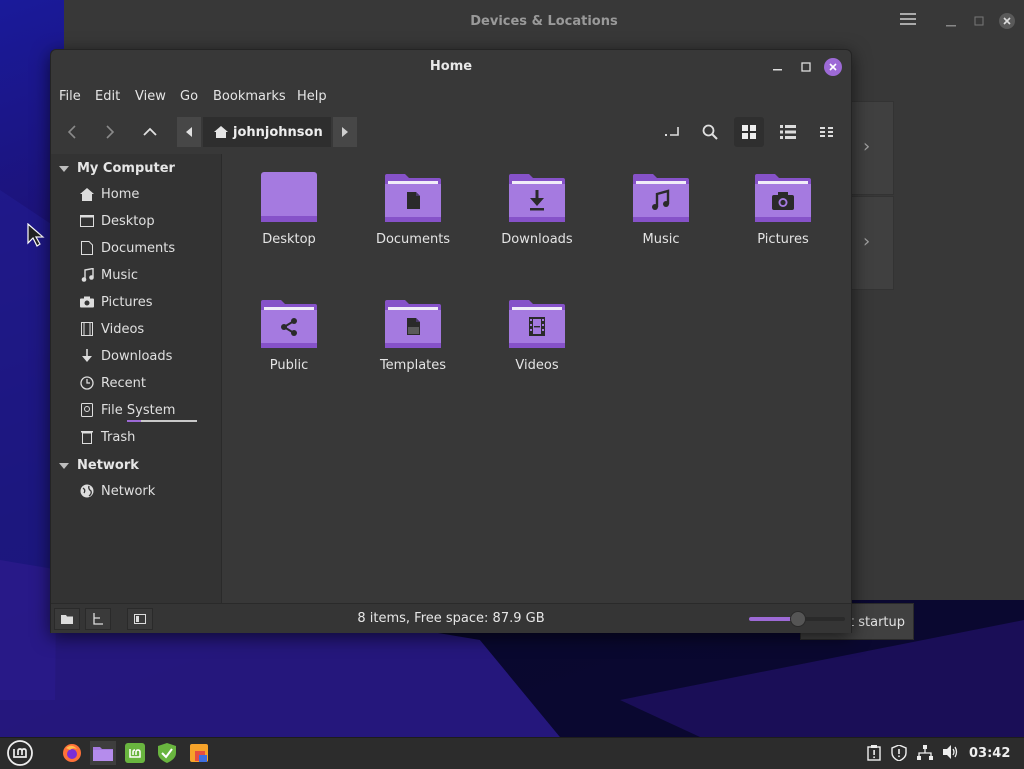 The height and width of the screenshot is (769, 1024). Describe the element at coordinates (289, 324) in the screenshot. I see `share-folder-icon` at that location.